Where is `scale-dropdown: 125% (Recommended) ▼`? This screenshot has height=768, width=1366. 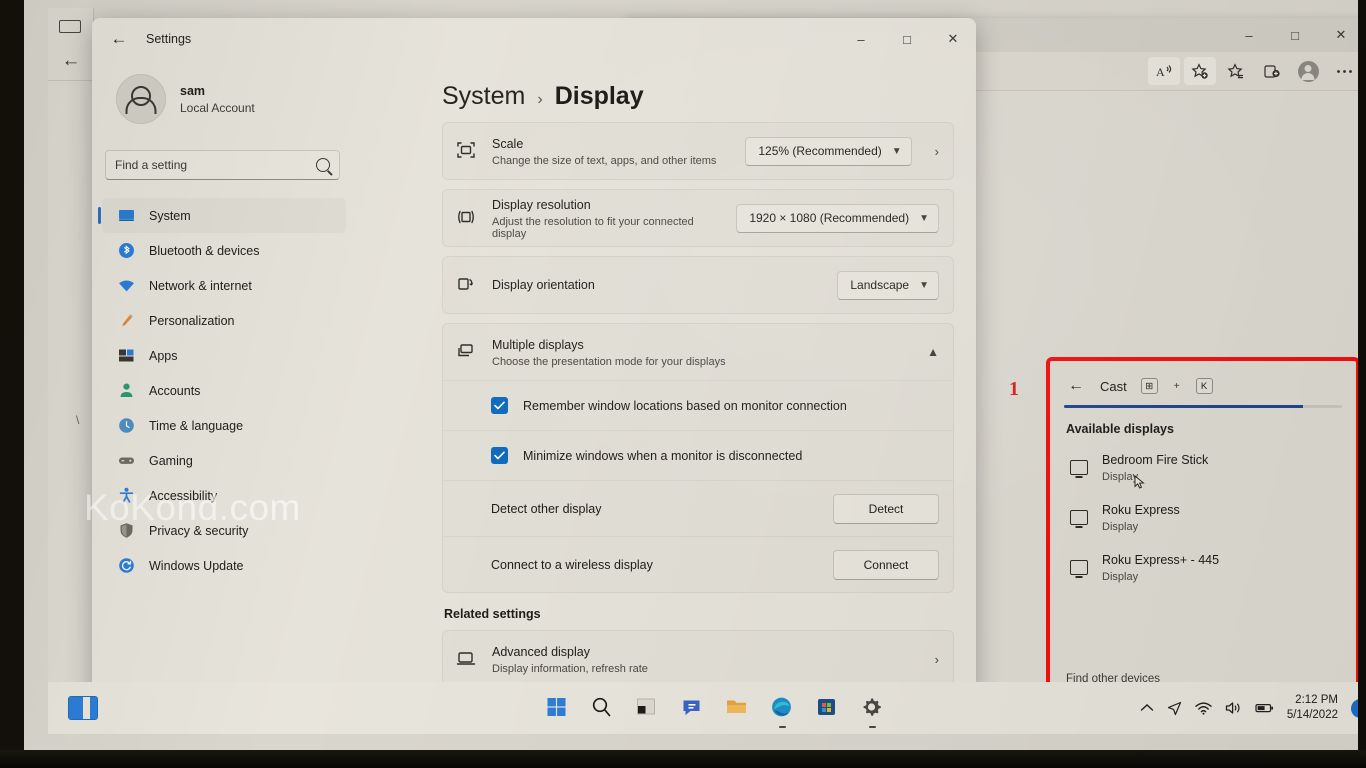
scale-dropdown: 125% (Recommended) ▼ is located at coordinates (828, 151).